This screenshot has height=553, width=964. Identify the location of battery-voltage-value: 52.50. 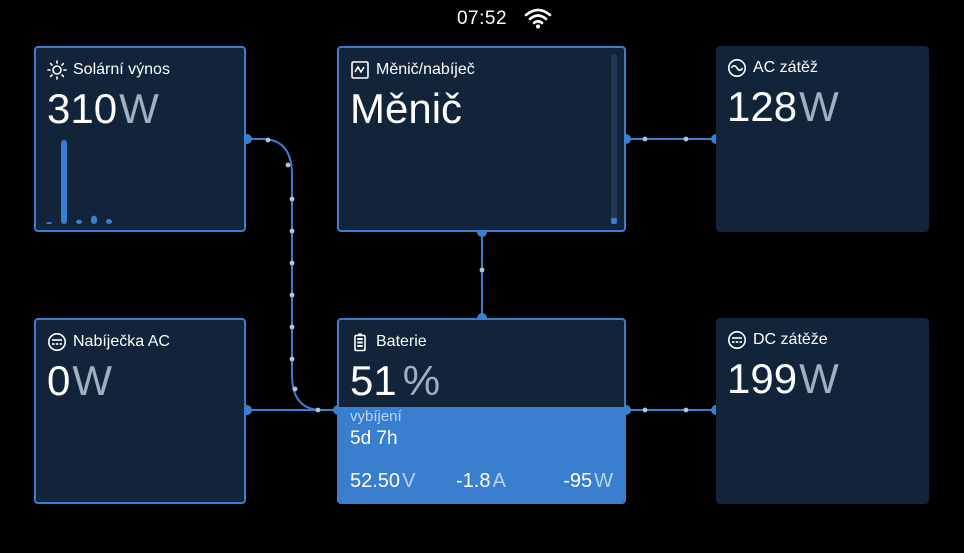
(375, 481).